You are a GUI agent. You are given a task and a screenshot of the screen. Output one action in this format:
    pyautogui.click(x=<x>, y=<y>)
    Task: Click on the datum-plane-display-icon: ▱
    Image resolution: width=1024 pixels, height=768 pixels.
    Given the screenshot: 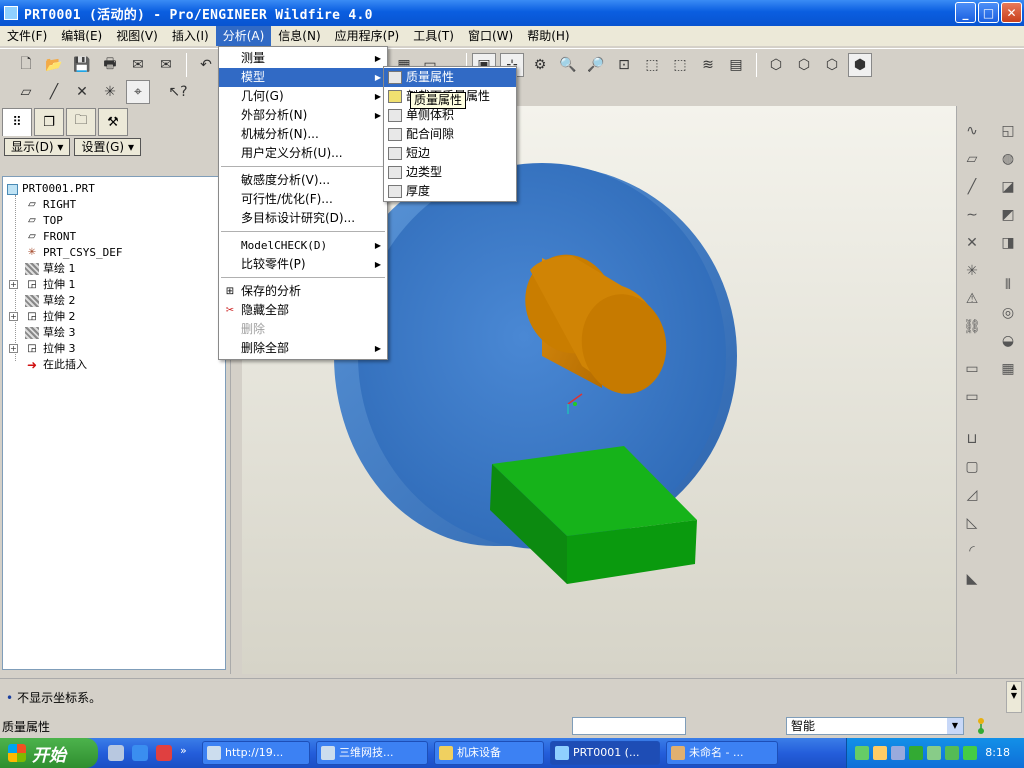 What is the action you would take?
    pyautogui.click(x=26, y=92)
    